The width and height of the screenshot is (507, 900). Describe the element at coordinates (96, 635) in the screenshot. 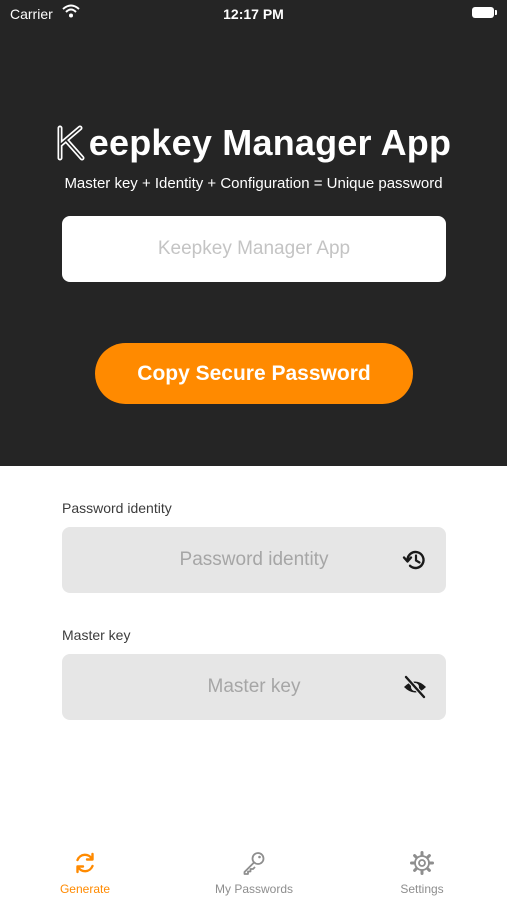

I see `master-key-label: Master key` at that location.